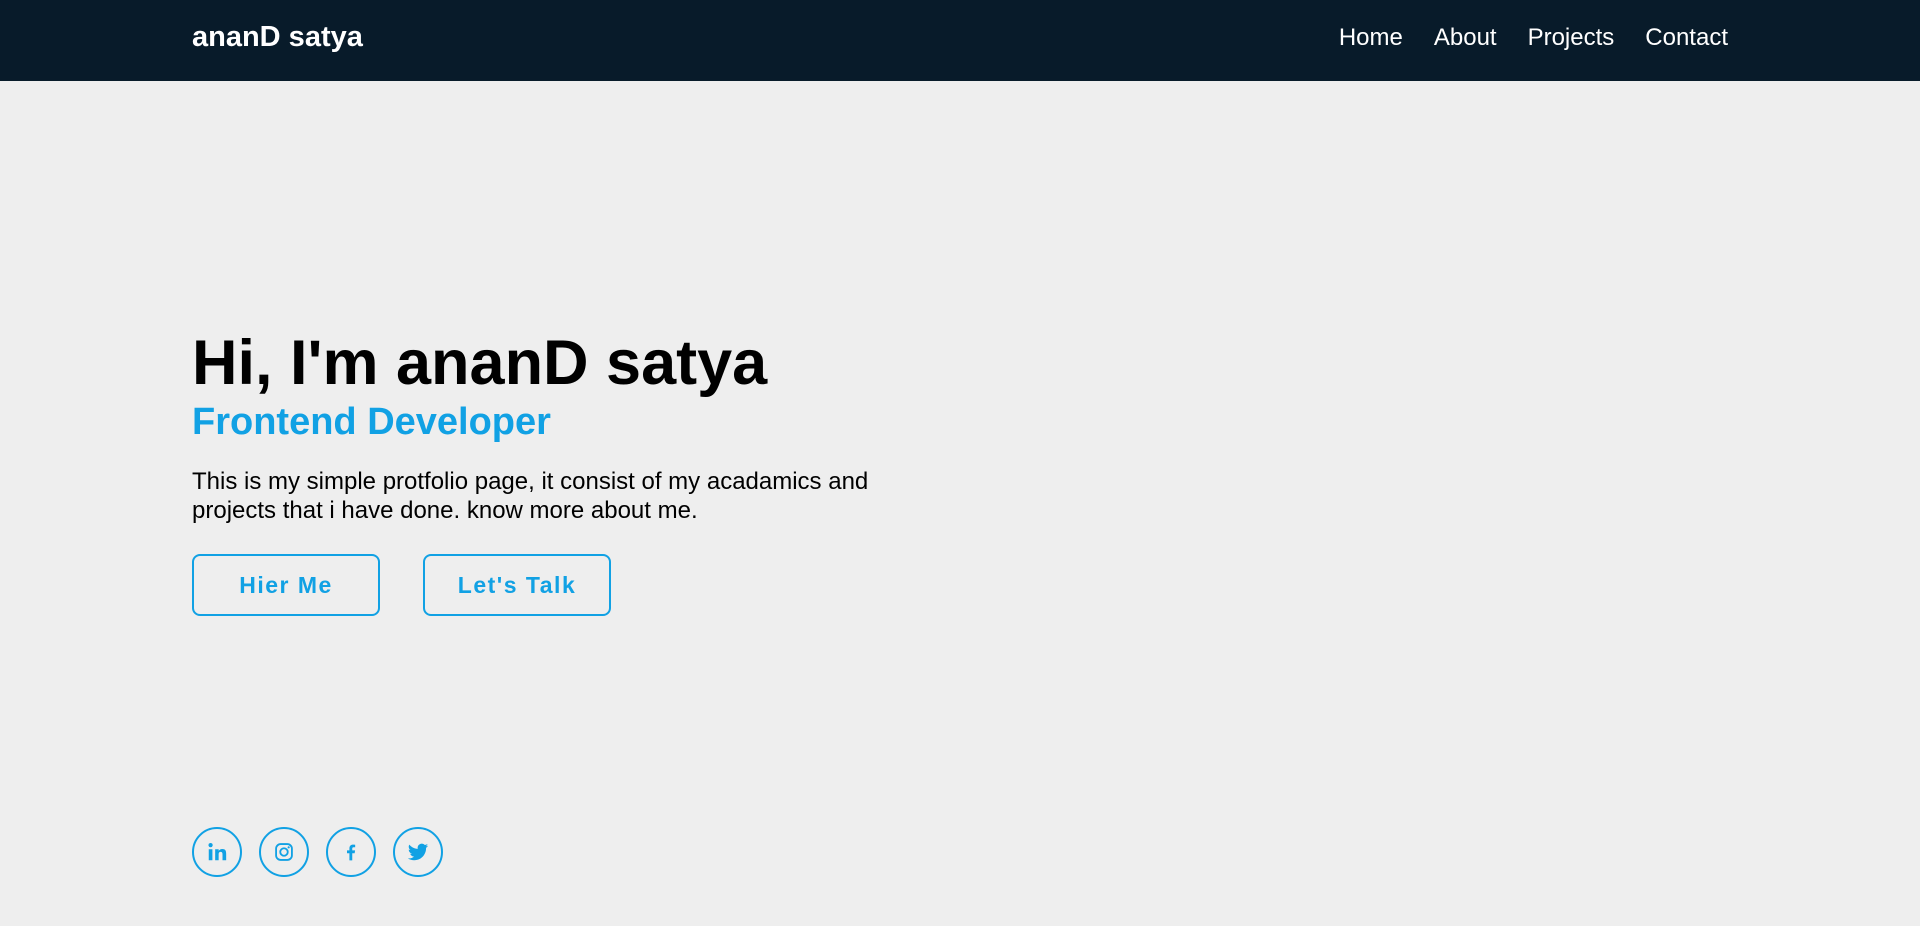 Image resolution: width=1920 pixels, height=926 pixels. Describe the element at coordinates (517, 585) in the screenshot. I see `lets-talk-button: Let's Talk` at that location.